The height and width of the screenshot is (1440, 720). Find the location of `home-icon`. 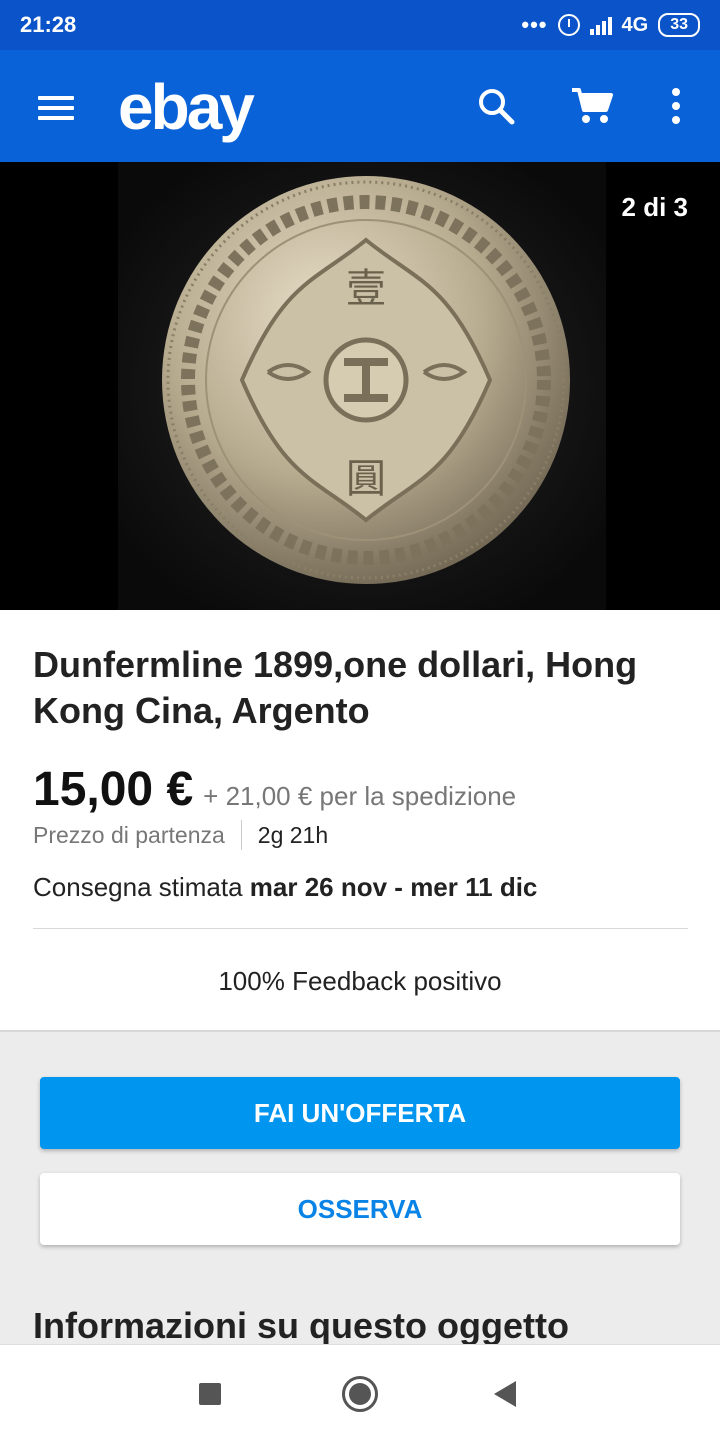

home-icon is located at coordinates (360, 1394).